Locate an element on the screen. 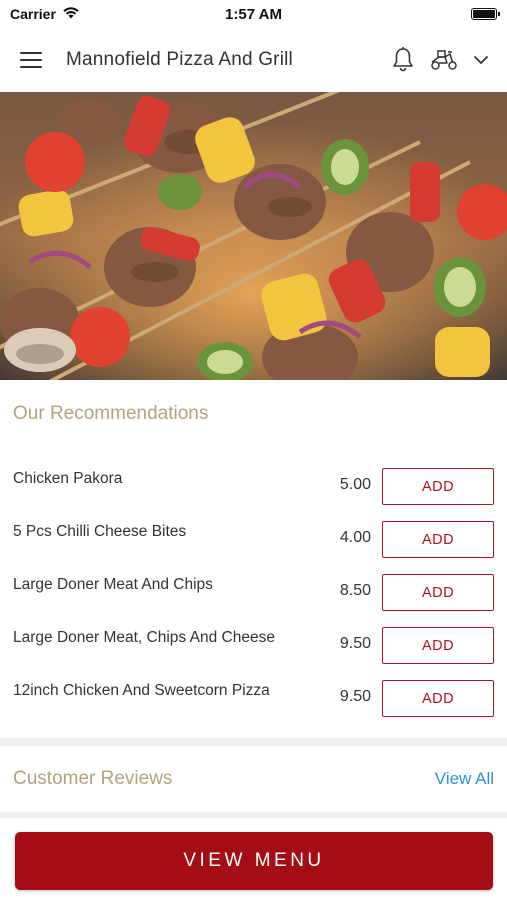  status-bar: Carrier 1:57 AM is located at coordinates (253, 14).